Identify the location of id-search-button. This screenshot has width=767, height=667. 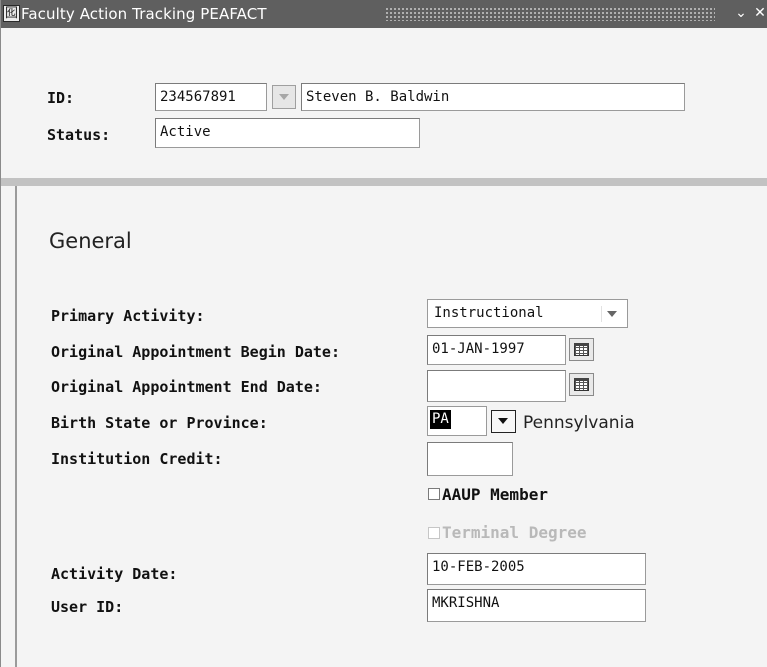
(284, 97).